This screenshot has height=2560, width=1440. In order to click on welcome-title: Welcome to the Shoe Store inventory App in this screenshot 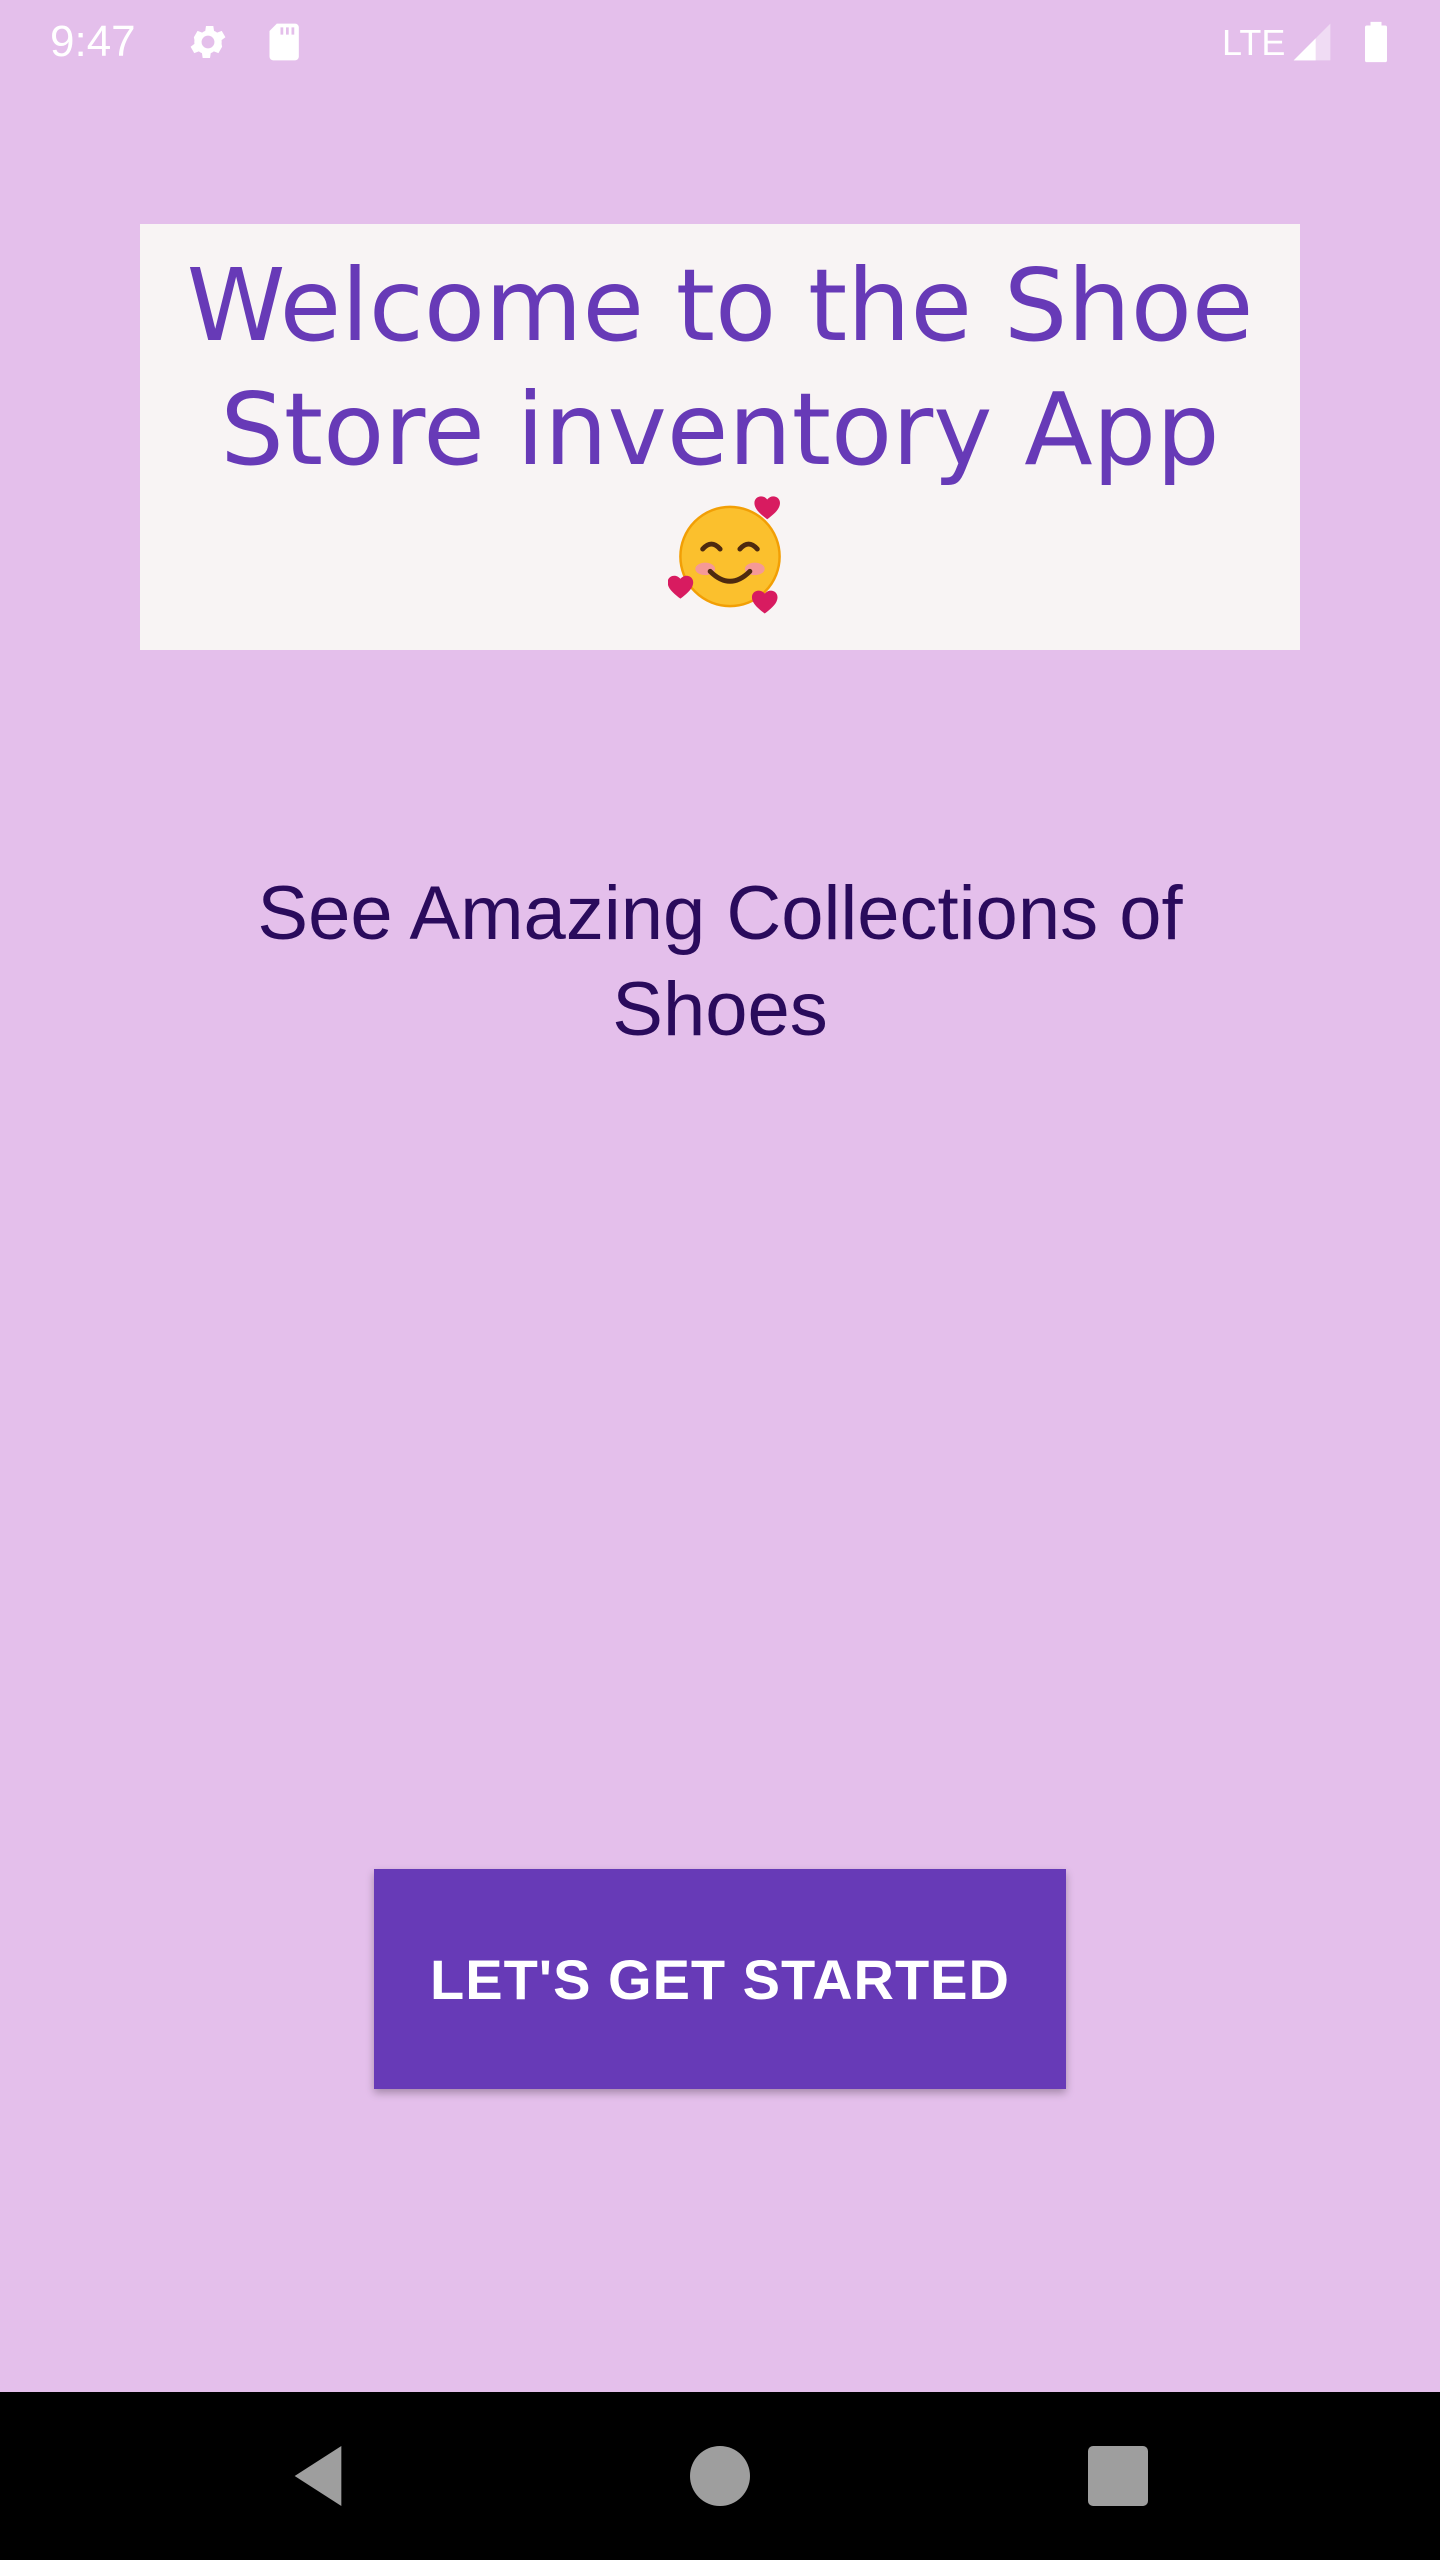, I will do `click(720, 437)`.